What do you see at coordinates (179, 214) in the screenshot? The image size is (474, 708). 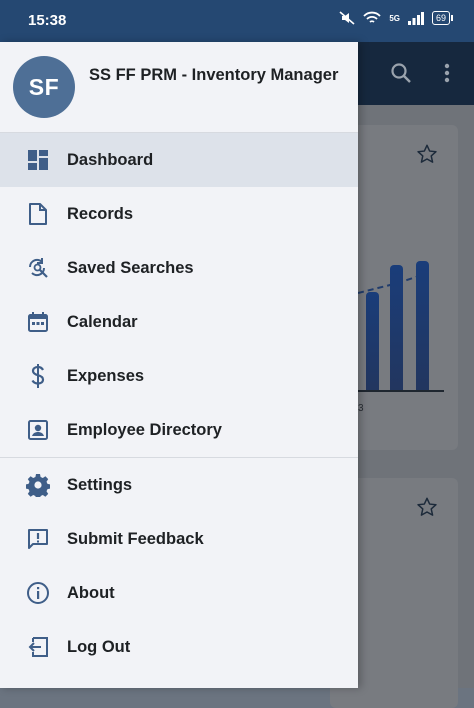 I see `menu-item-records: Records` at bounding box center [179, 214].